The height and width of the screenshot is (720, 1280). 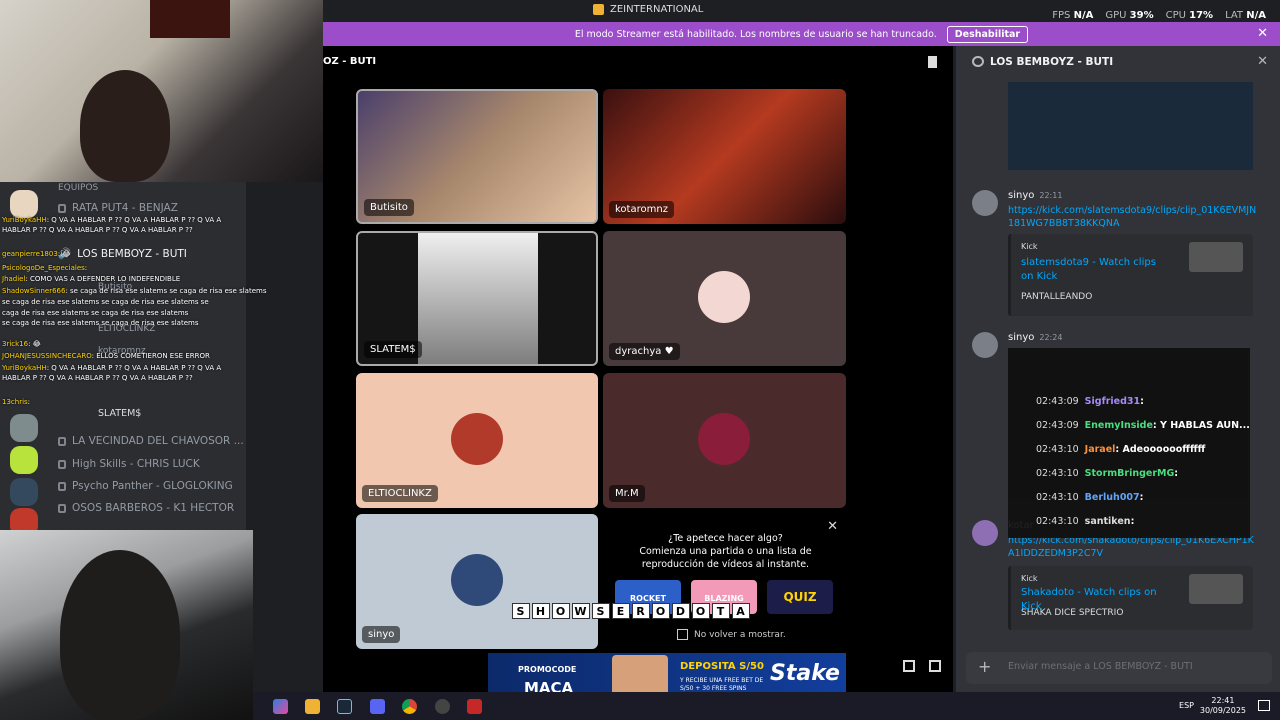 I want to click on tile-name: ELTIOCLINKZ, so click(x=400, y=493).